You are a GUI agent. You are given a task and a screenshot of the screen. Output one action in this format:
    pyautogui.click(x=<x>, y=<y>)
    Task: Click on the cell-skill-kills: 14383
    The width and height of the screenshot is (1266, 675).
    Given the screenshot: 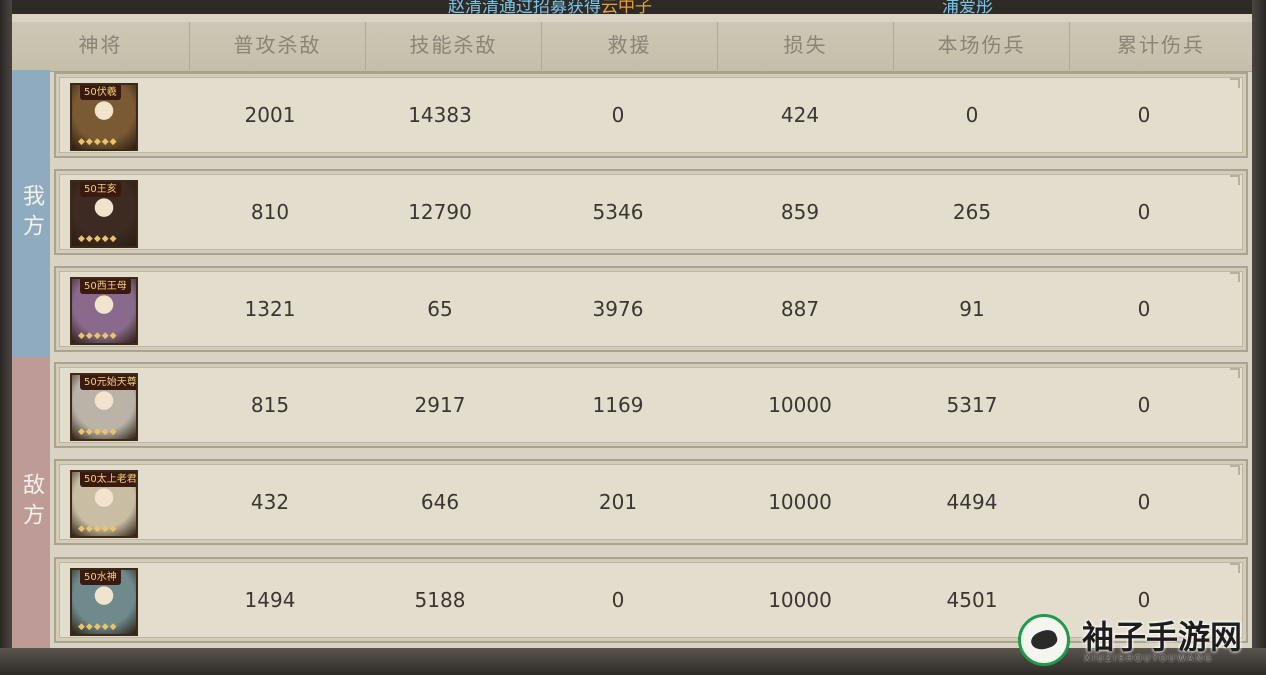 What is the action you would take?
    pyautogui.click(x=440, y=115)
    